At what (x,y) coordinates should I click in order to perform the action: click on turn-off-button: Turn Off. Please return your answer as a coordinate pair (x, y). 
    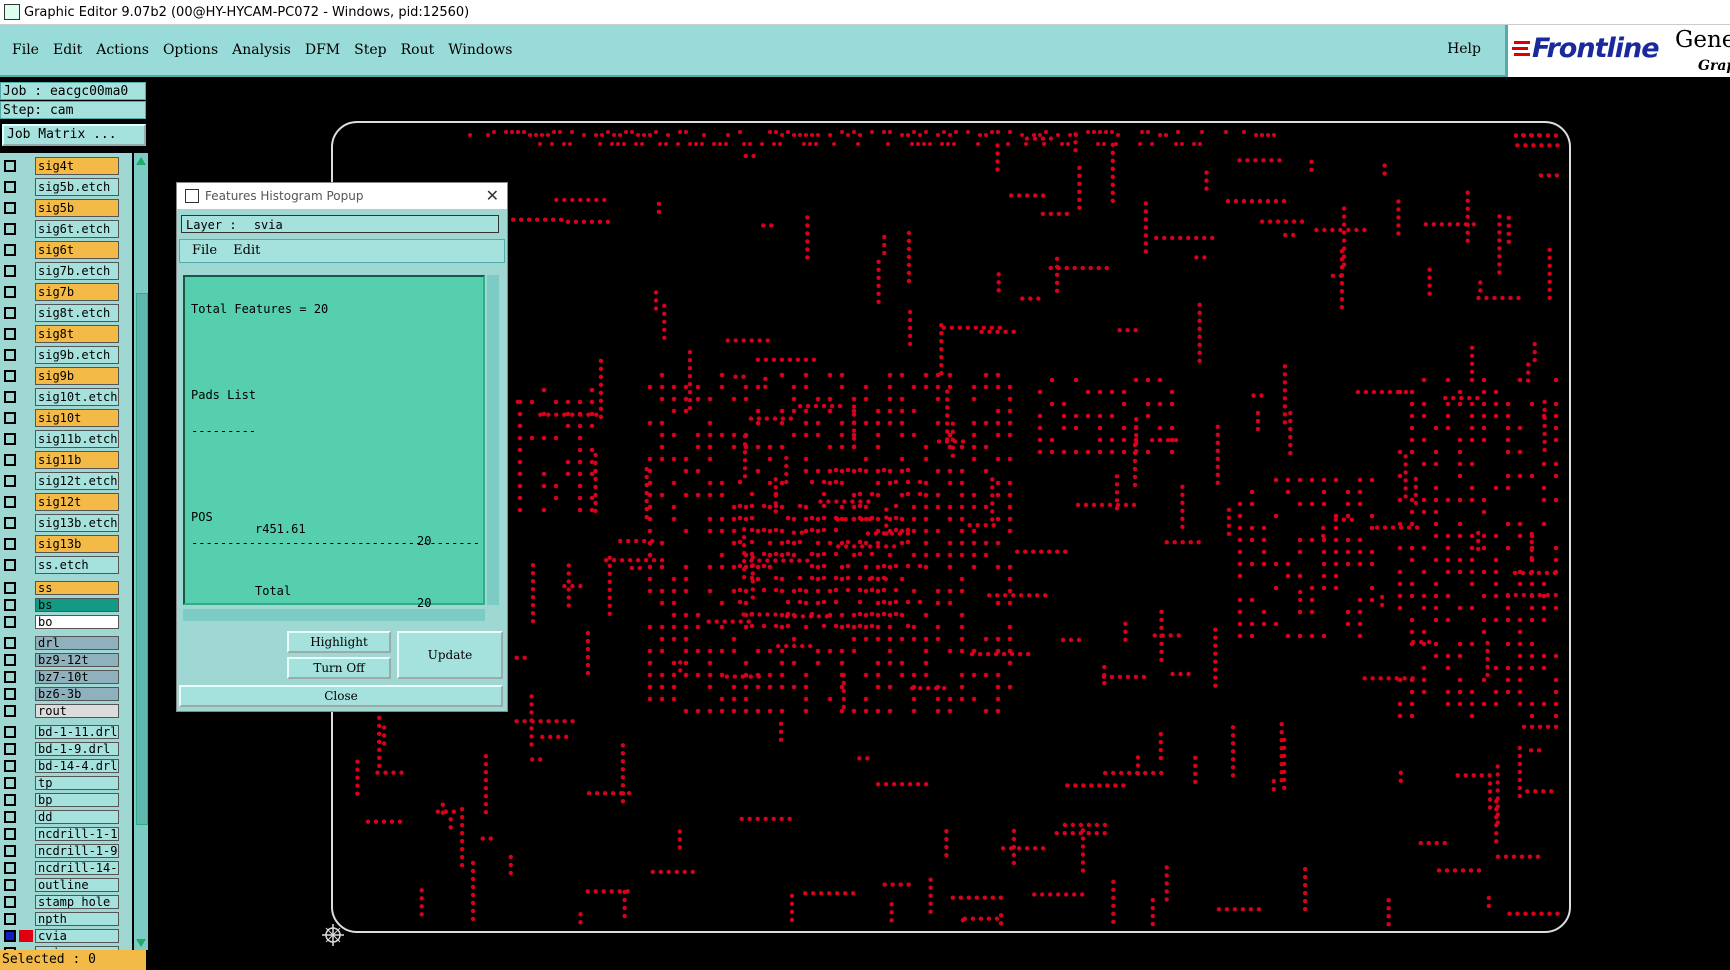
    Looking at the image, I should click on (339, 668).